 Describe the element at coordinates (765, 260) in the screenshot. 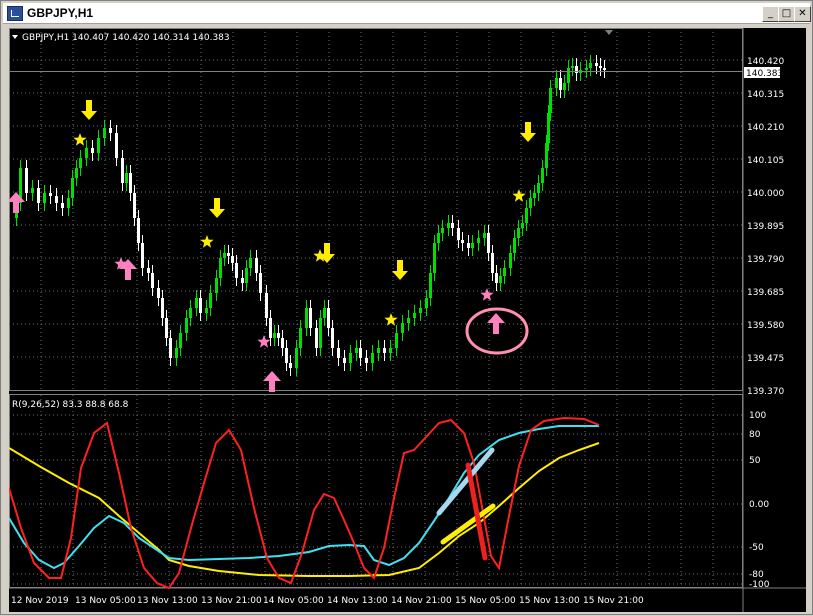

I see `price-label: 139.790` at that location.